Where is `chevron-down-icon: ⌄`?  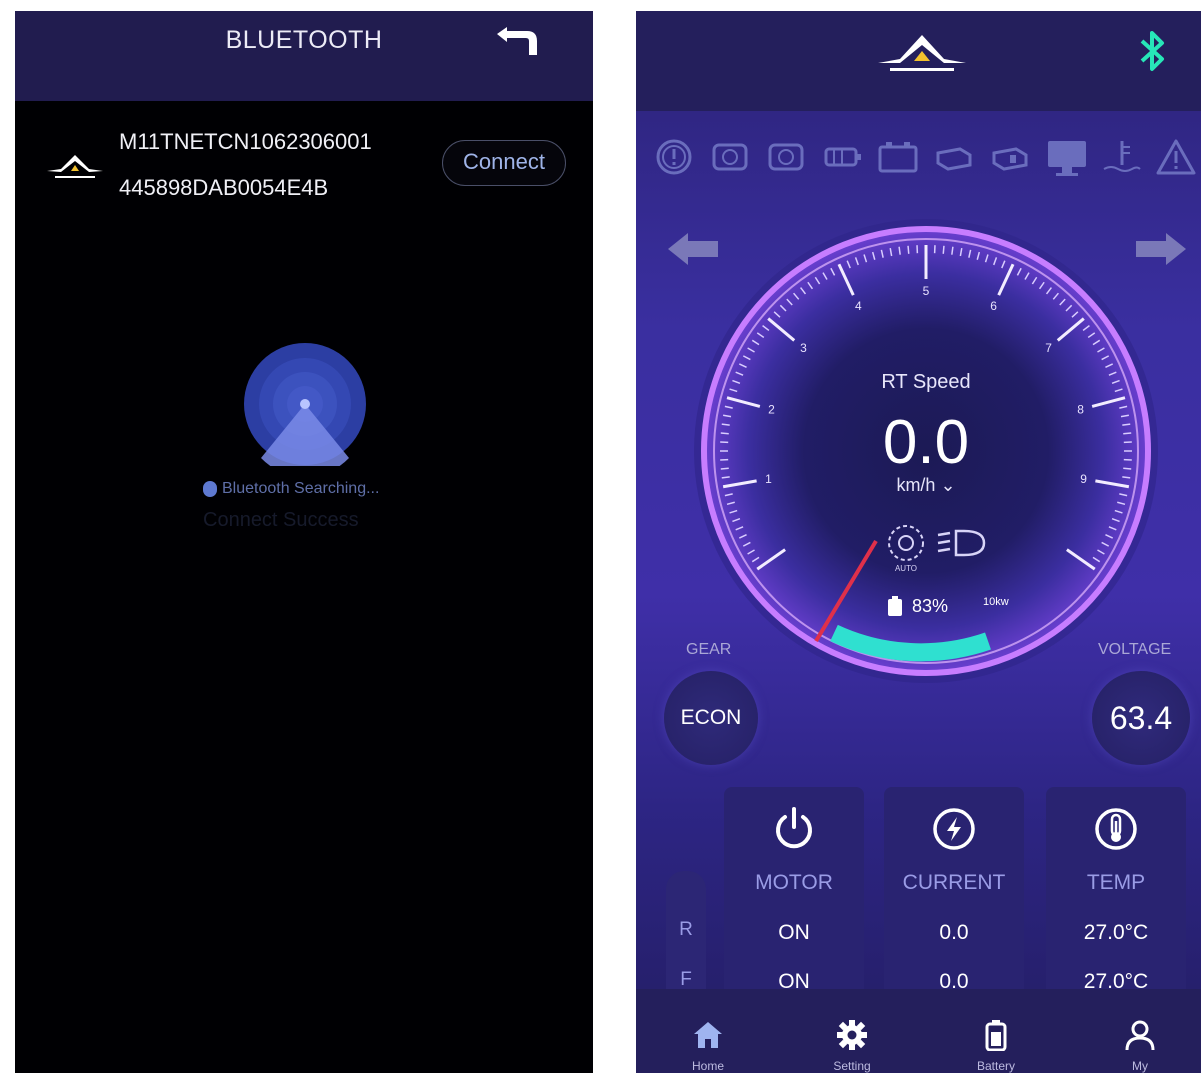 chevron-down-icon: ⌄ is located at coordinates (948, 485).